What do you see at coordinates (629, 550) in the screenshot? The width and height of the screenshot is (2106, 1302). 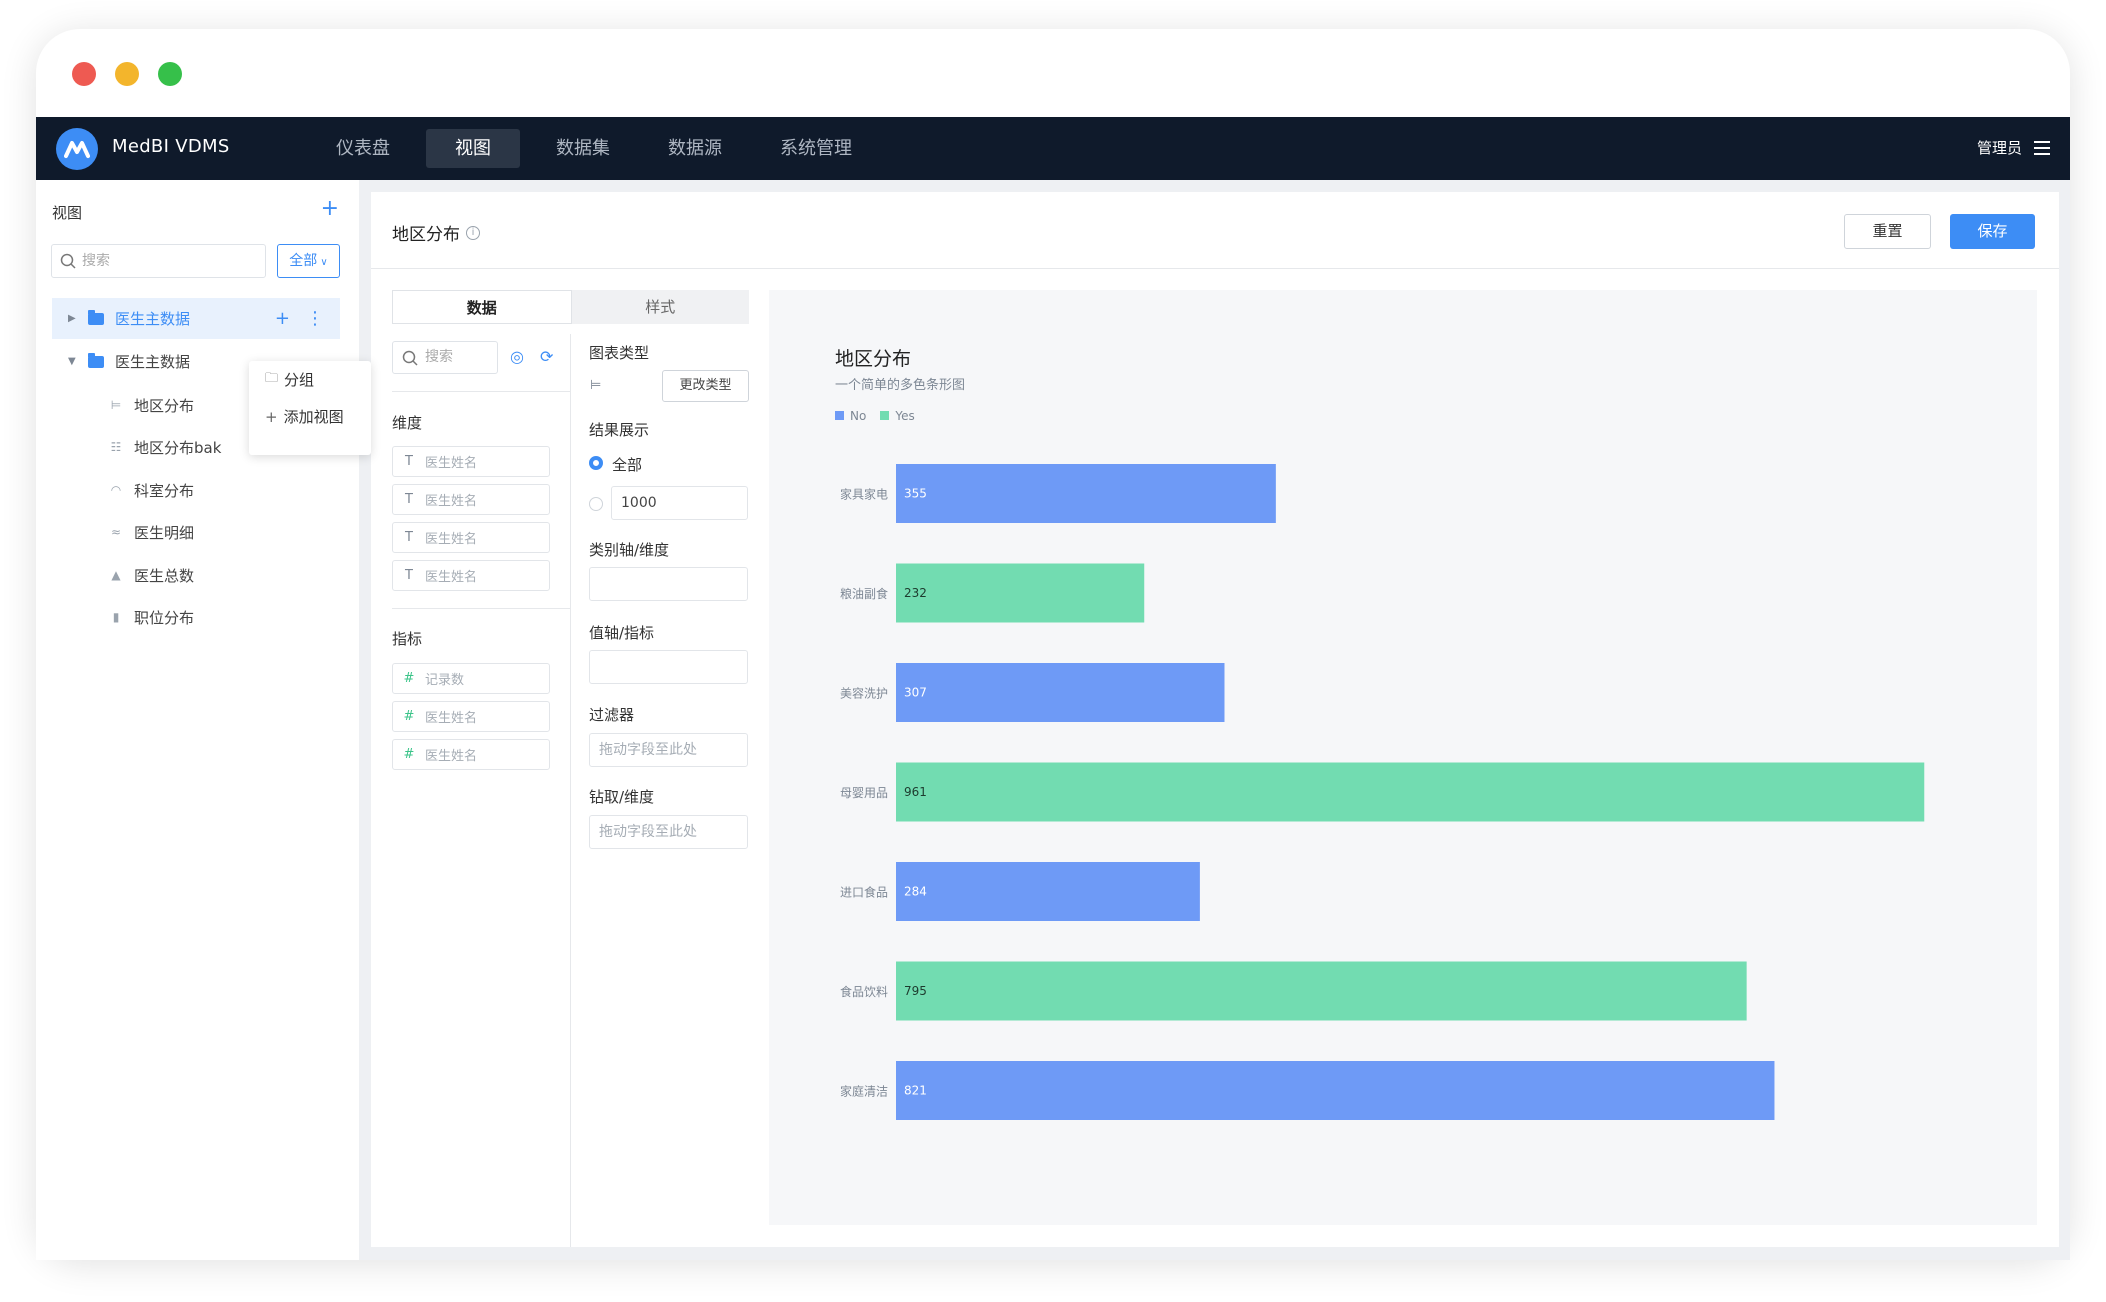 I see `category-axis-label: 类别轴/维度` at bounding box center [629, 550].